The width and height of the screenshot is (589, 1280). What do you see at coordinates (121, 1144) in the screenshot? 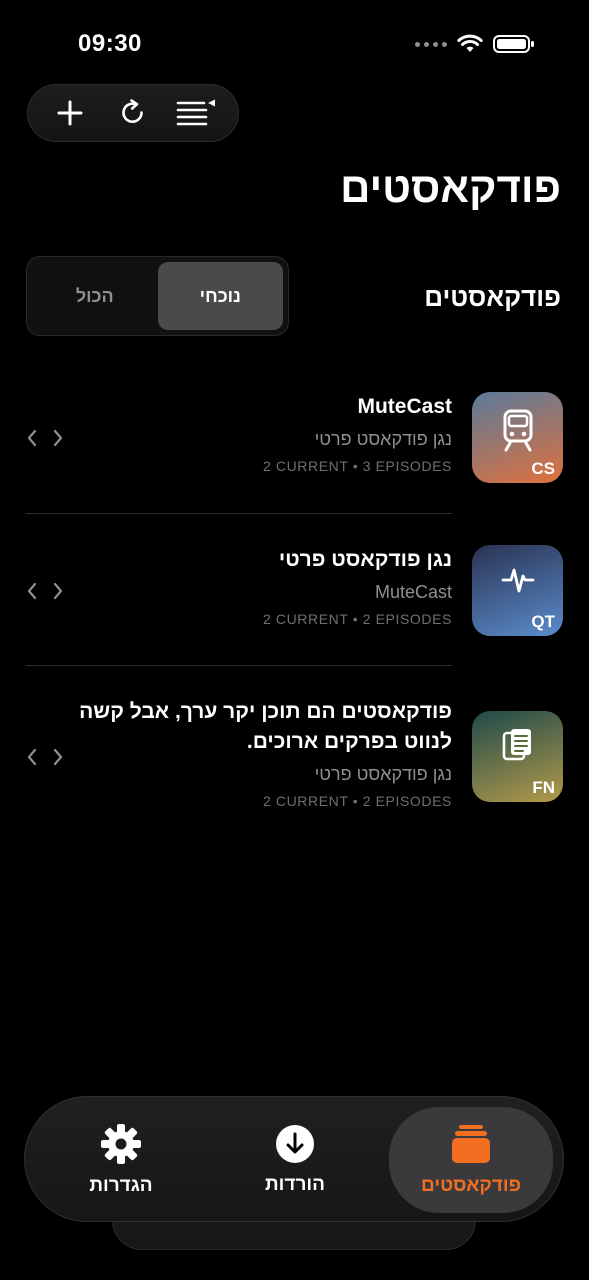
I see `gear-icon` at bounding box center [121, 1144].